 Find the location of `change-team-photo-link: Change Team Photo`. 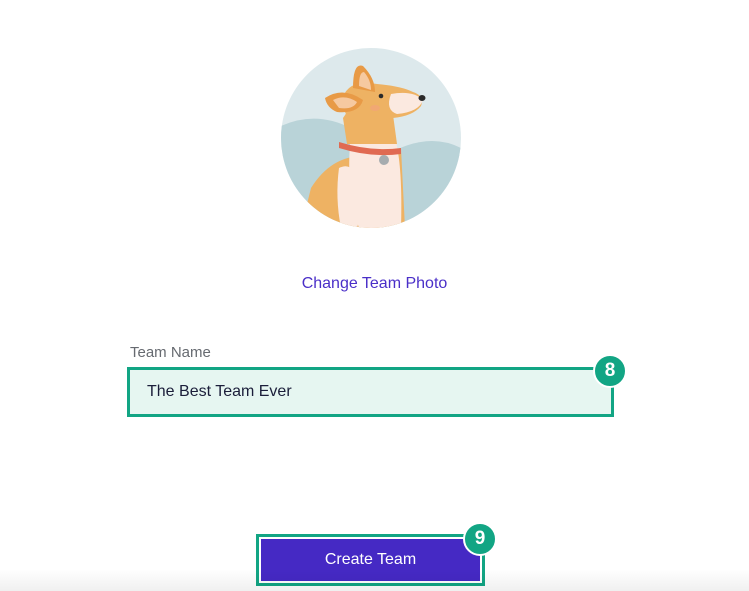

change-team-photo-link: Change Team Photo is located at coordinates (374, 284).